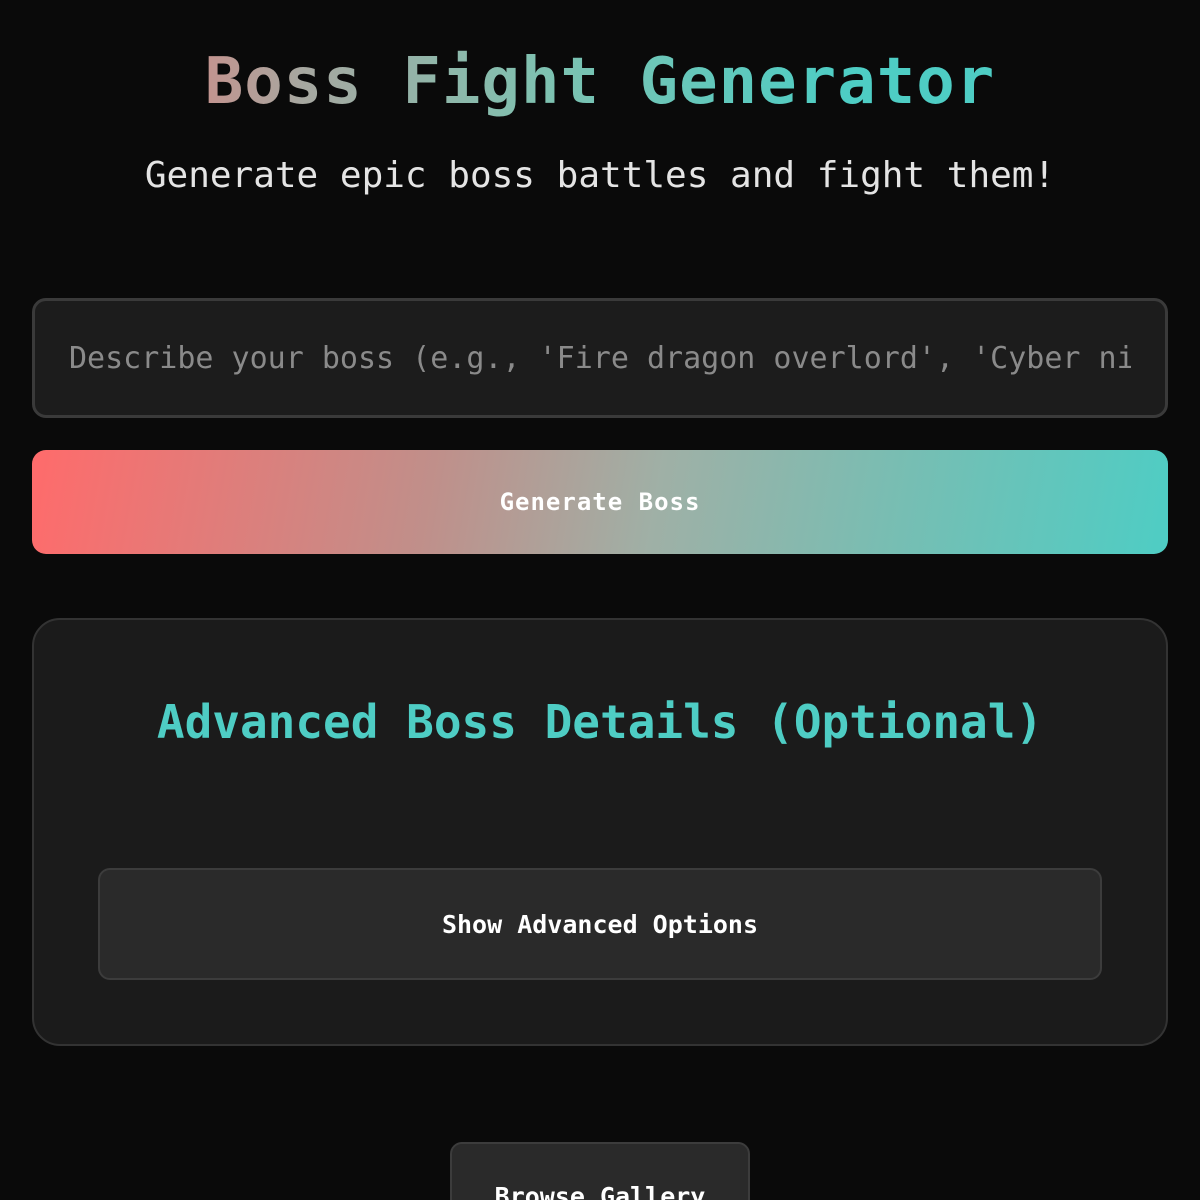  What do you see at coordinates (600, 82) in the screenshot?
I see `page-title: Boss Fight Generator` at bounding box center [600, 82].